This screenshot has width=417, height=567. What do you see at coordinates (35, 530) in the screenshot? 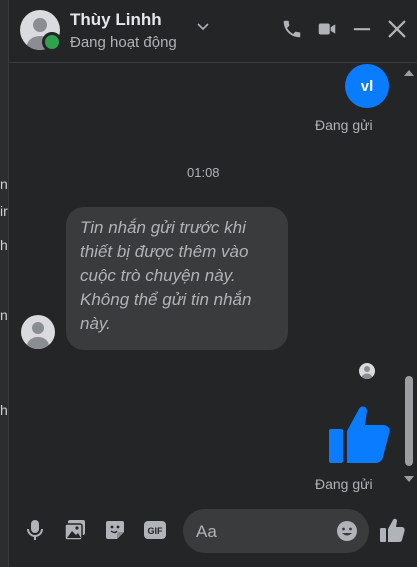
I see `microphone-icon` at bounding box center [35, 530].